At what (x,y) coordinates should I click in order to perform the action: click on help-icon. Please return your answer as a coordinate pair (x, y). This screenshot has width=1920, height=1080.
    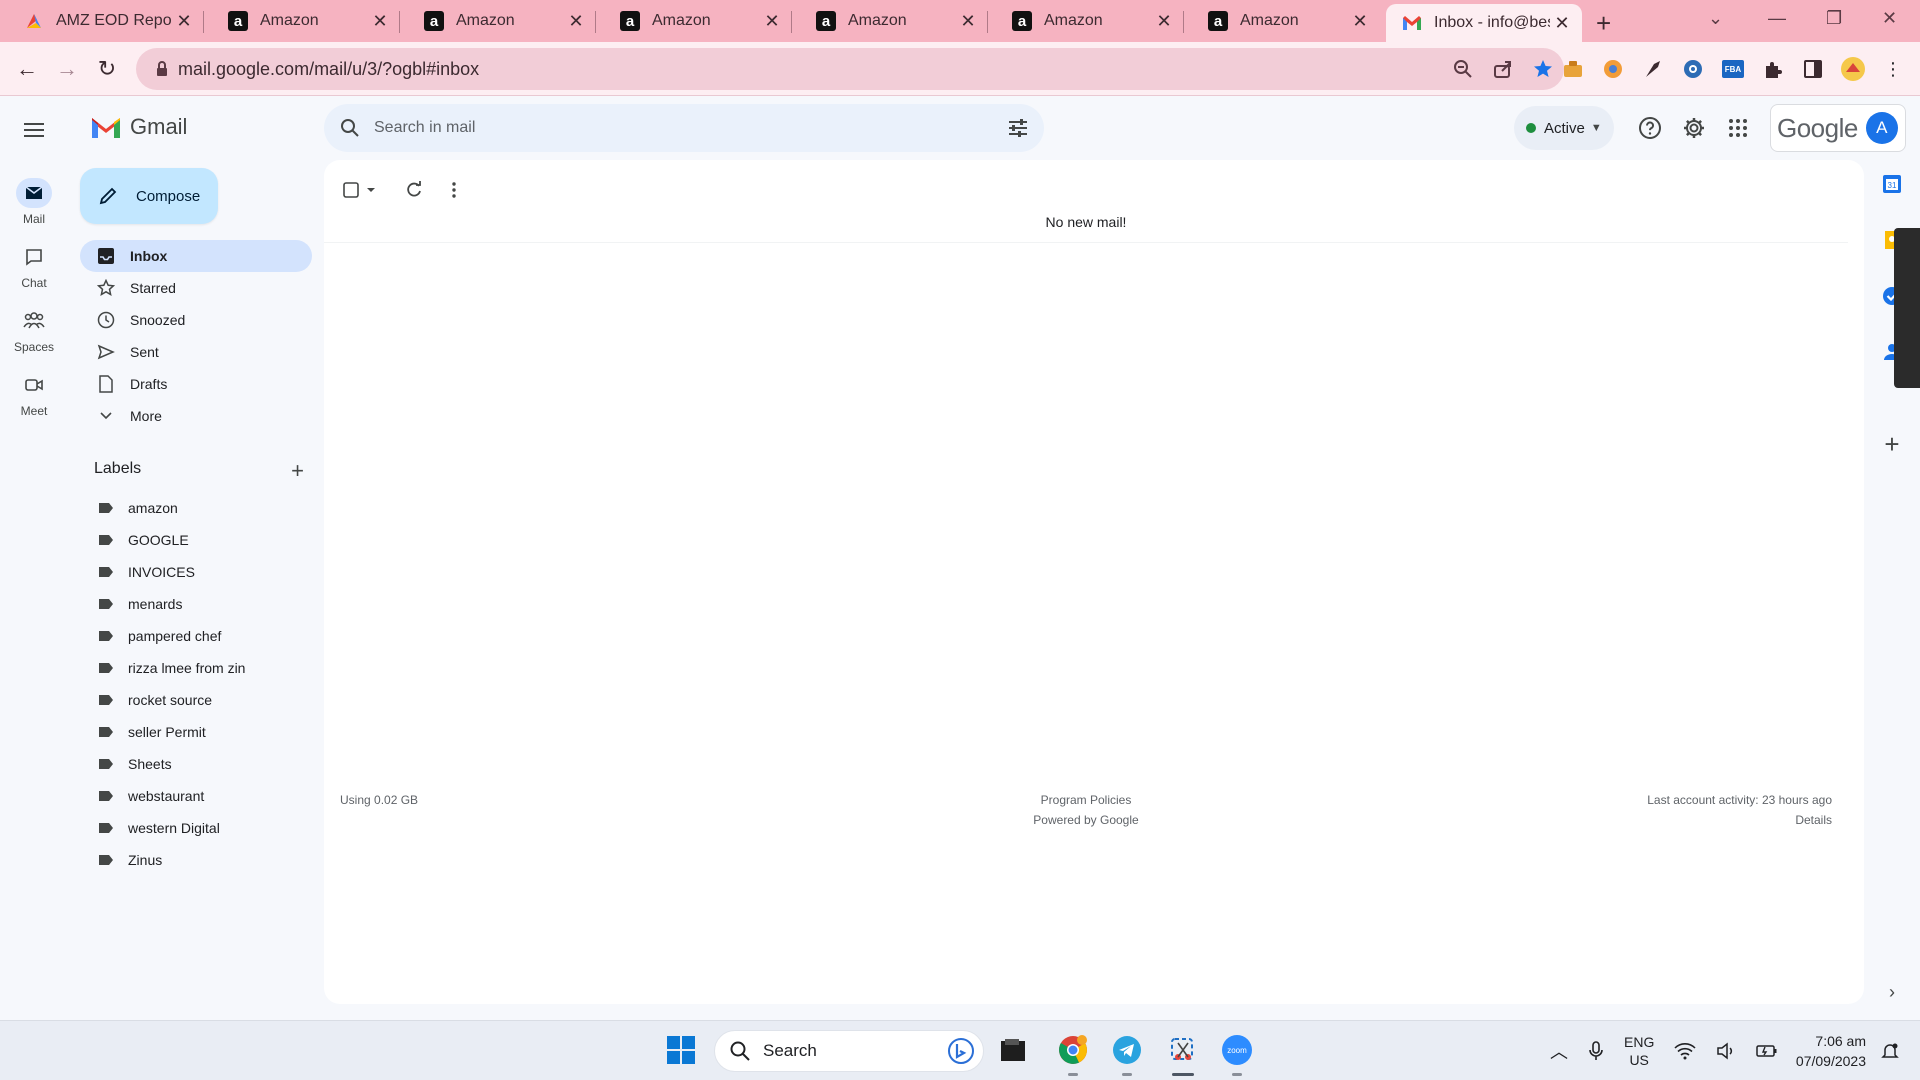
    Looking at the image, I should click on (1650, 128).